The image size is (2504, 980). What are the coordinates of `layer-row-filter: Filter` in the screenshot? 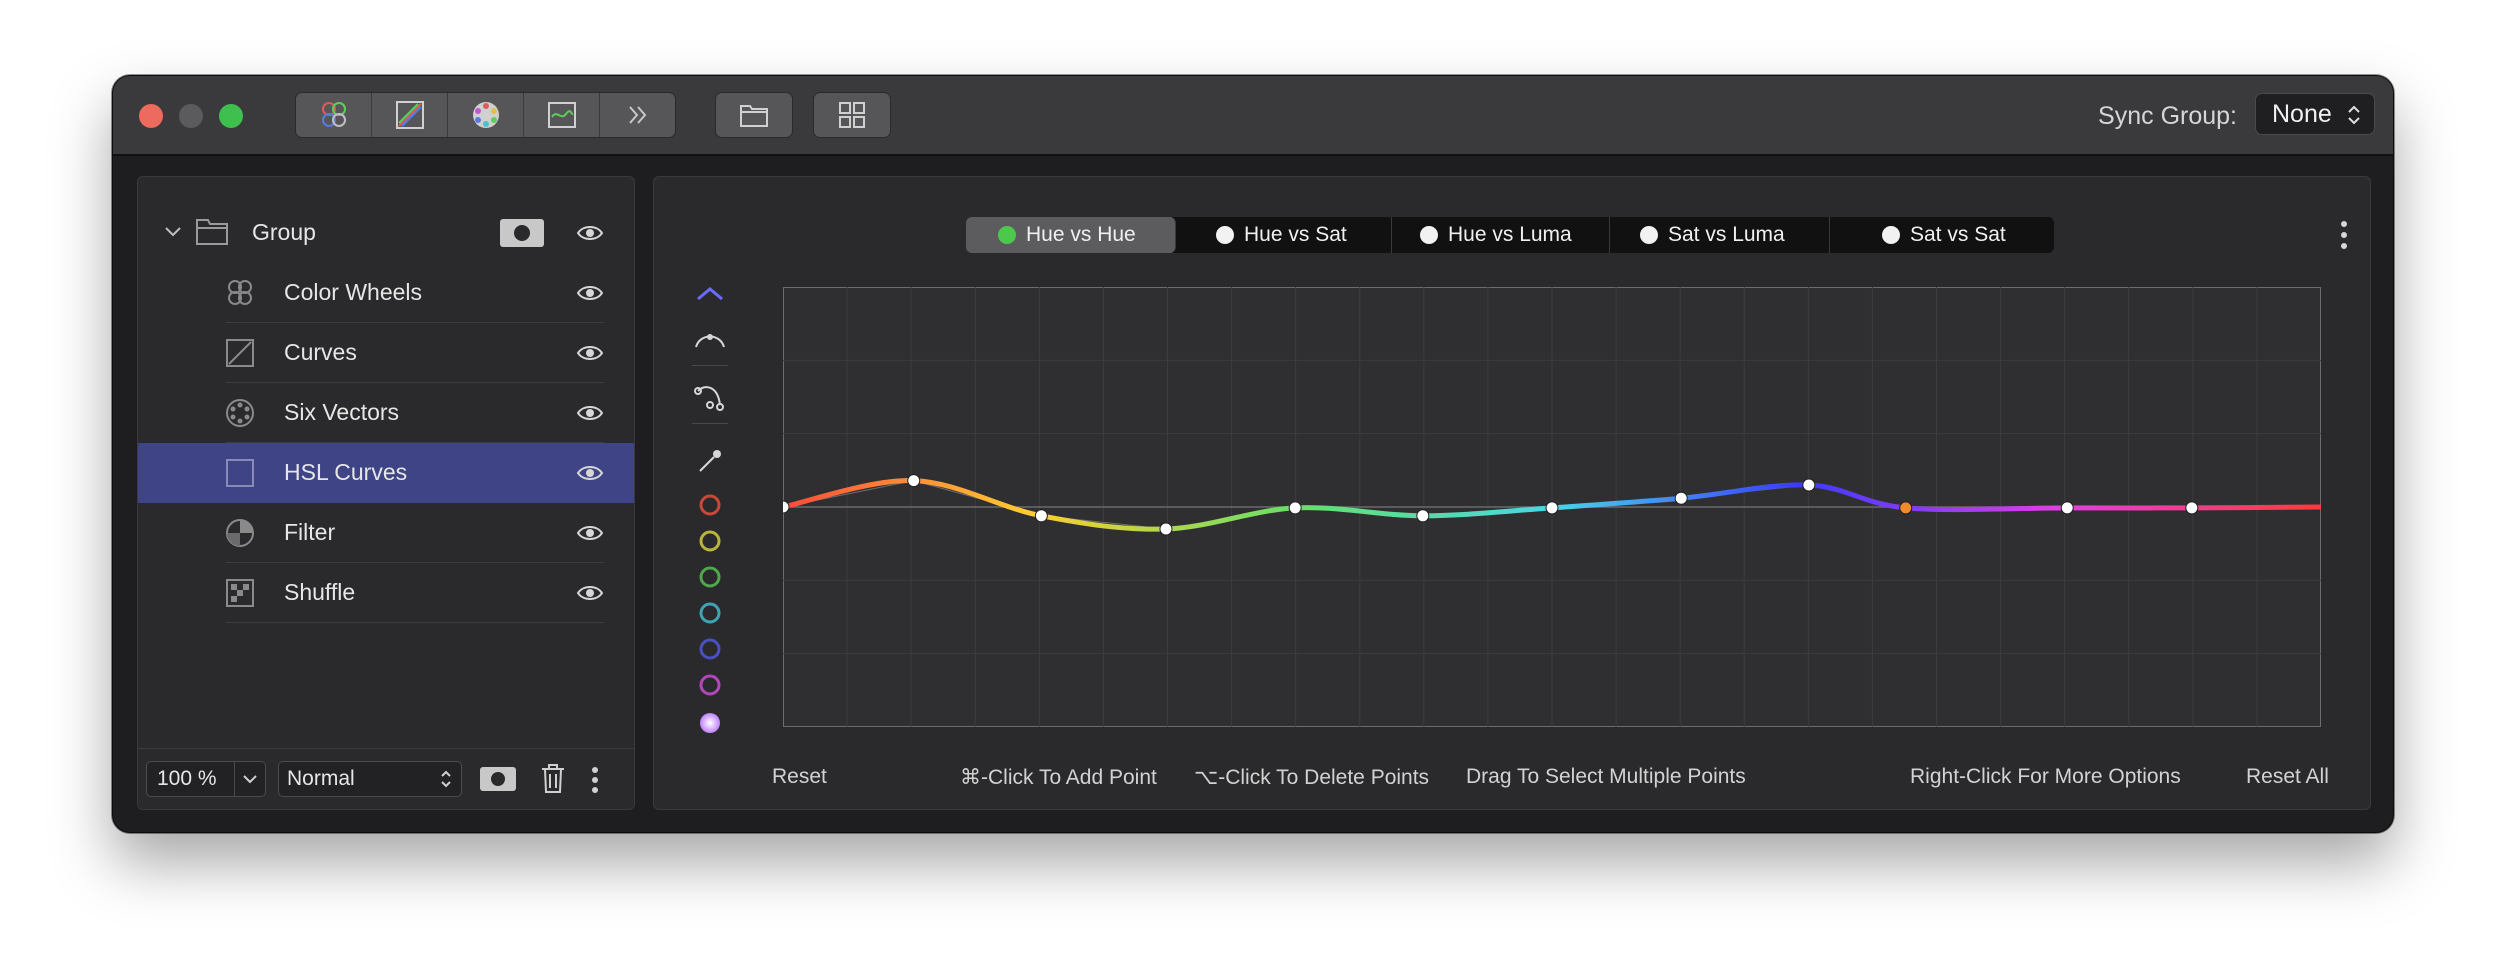 It's located at (386, 533).